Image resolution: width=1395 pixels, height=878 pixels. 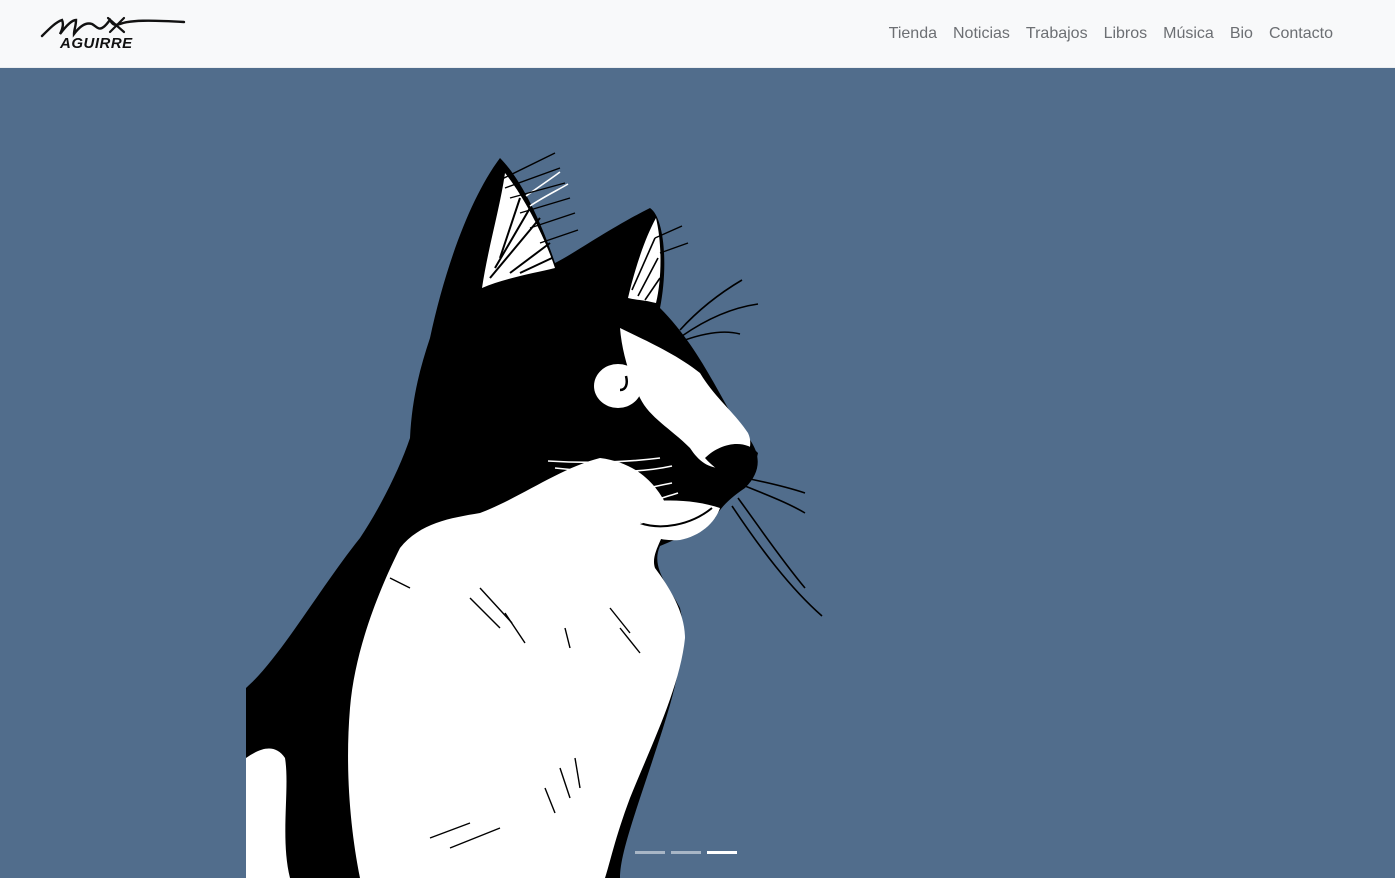 I want to click on svg-text: AGUIRRE, so click(x=96, y=43).